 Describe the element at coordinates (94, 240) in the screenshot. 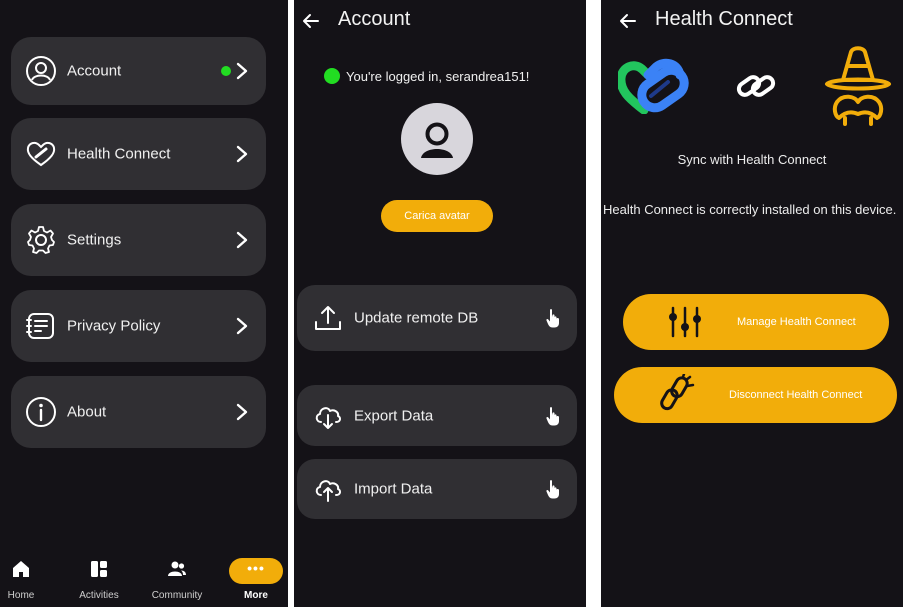

I see `menu-item-label: Settings` at that location.